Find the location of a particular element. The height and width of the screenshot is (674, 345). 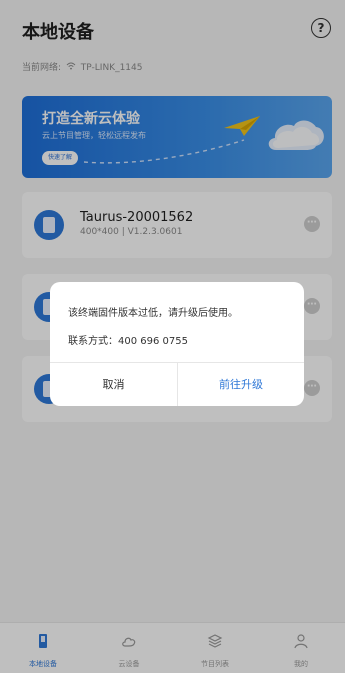

dialog-contact: 联系方式：400 696 0755 is located at coordinates (128, 341).